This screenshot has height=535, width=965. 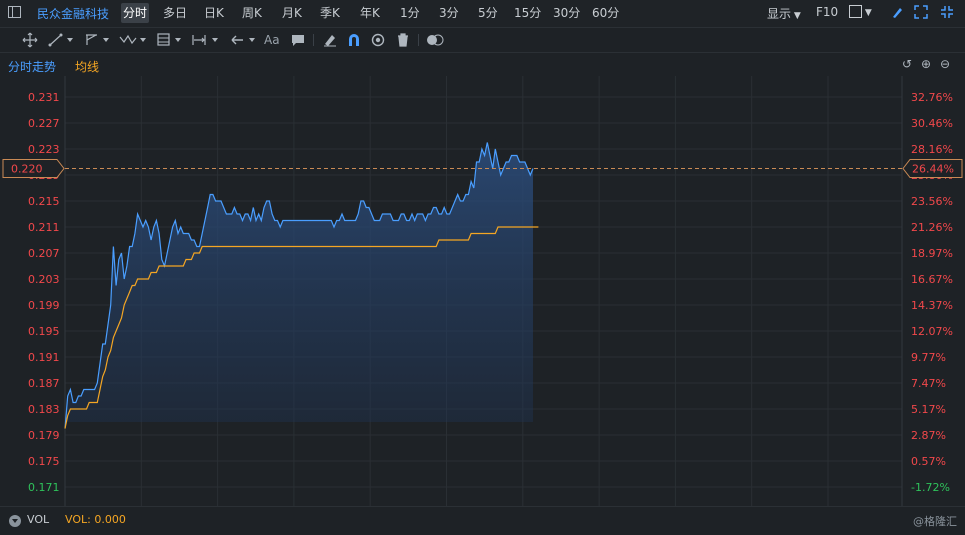 What do you see at coordinates (175, 13) in the screenshot?
I see `tab-timeframe-multiday: 多日` at bounding box center [175, 13].